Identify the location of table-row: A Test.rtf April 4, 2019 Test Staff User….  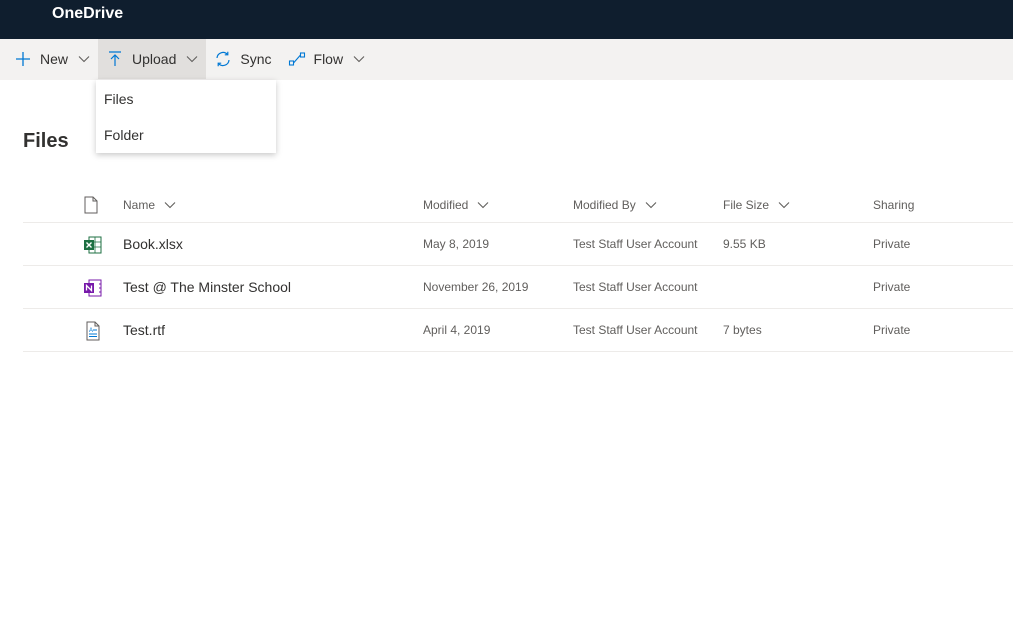
(518, 330).